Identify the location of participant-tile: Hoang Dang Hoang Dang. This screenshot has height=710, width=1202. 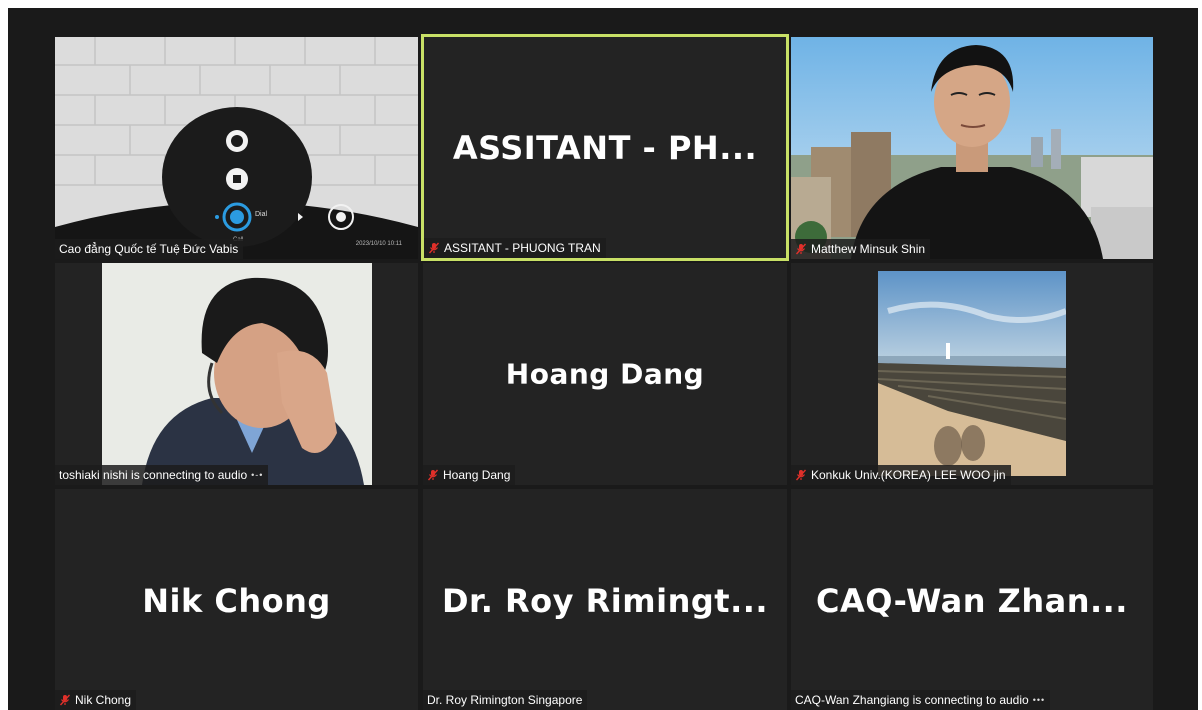
(605, 374).